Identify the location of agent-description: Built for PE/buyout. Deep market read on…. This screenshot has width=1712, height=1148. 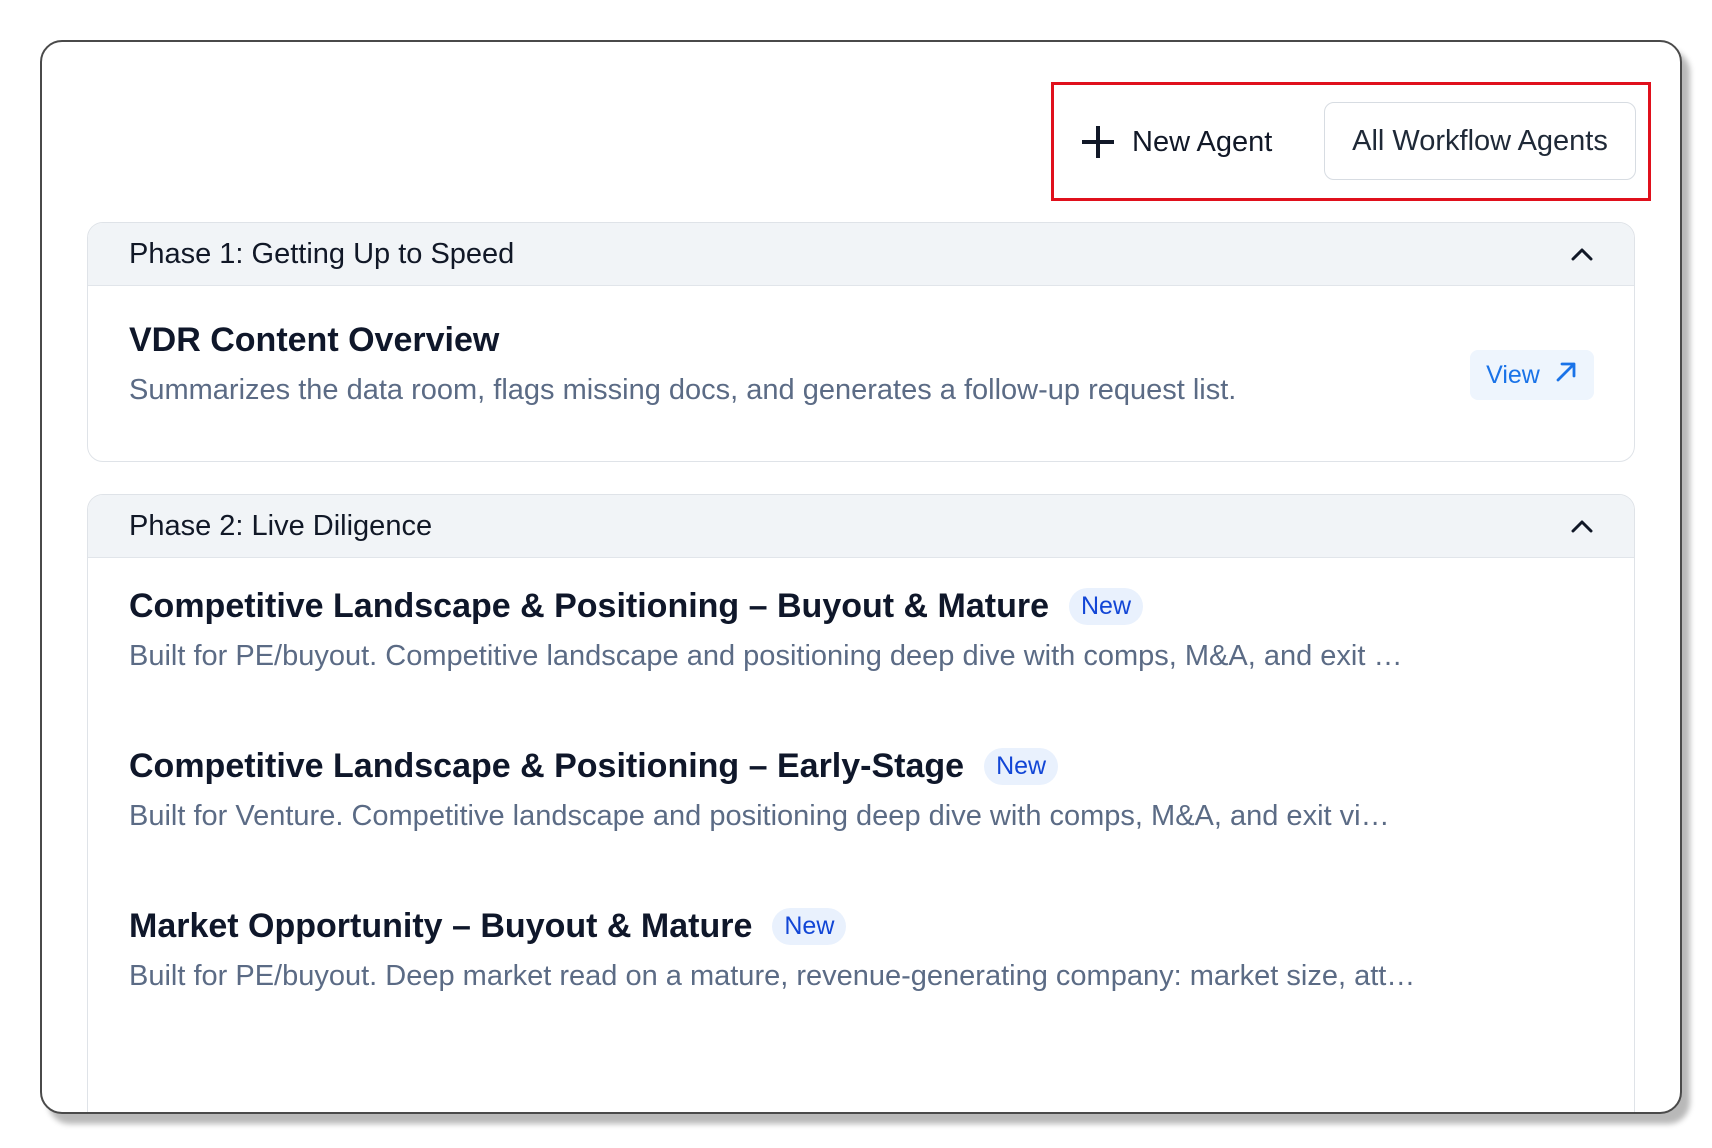
(772, 976).